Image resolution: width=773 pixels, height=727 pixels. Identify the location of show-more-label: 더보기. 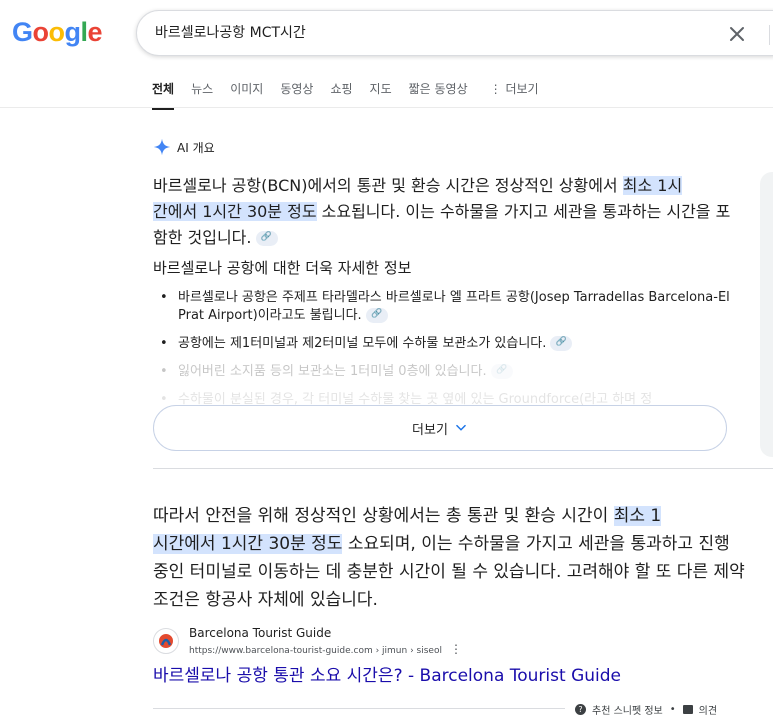
(430, 430).